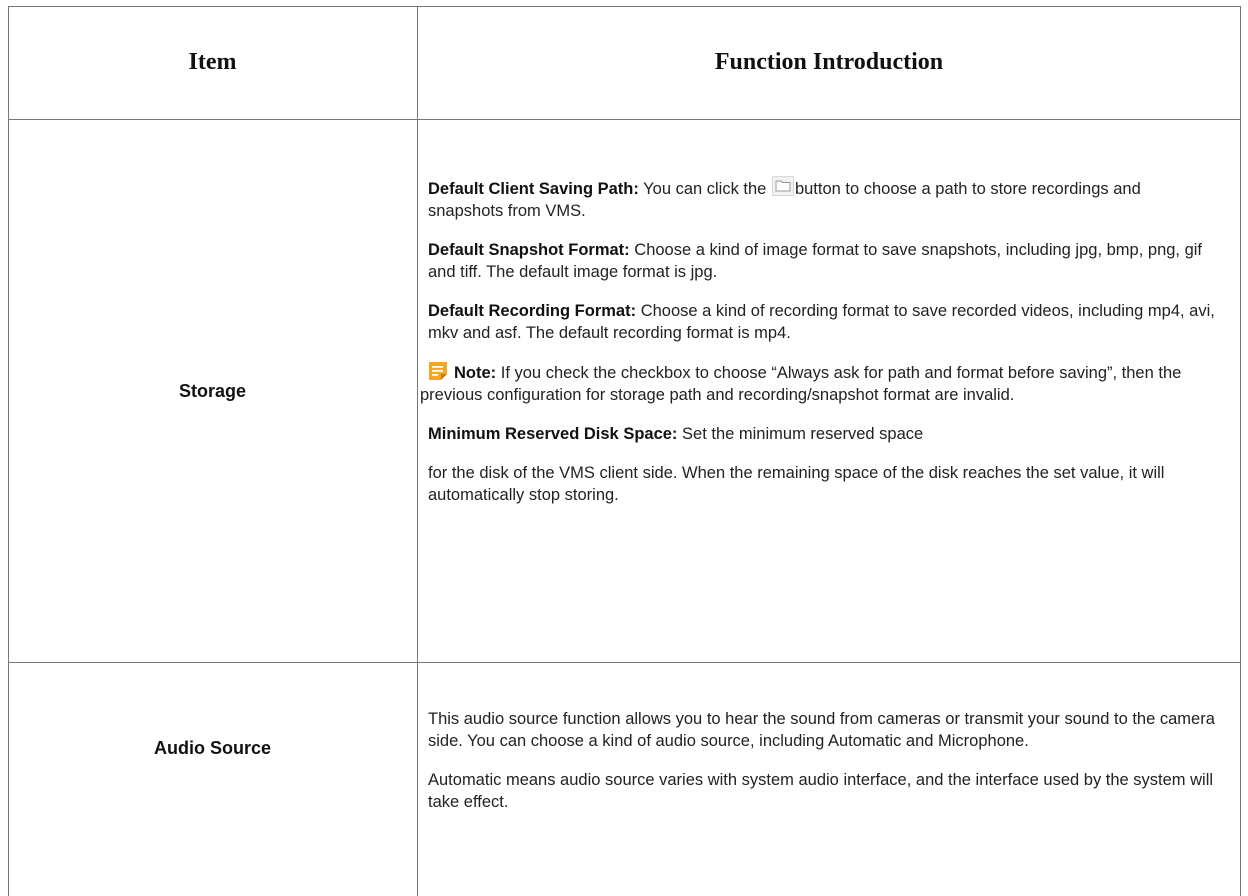 This screenshot has height=896, width=1248. Describe the element at coordinates (212, 62) in the screenshot. I see `header-item: Item` at that location.